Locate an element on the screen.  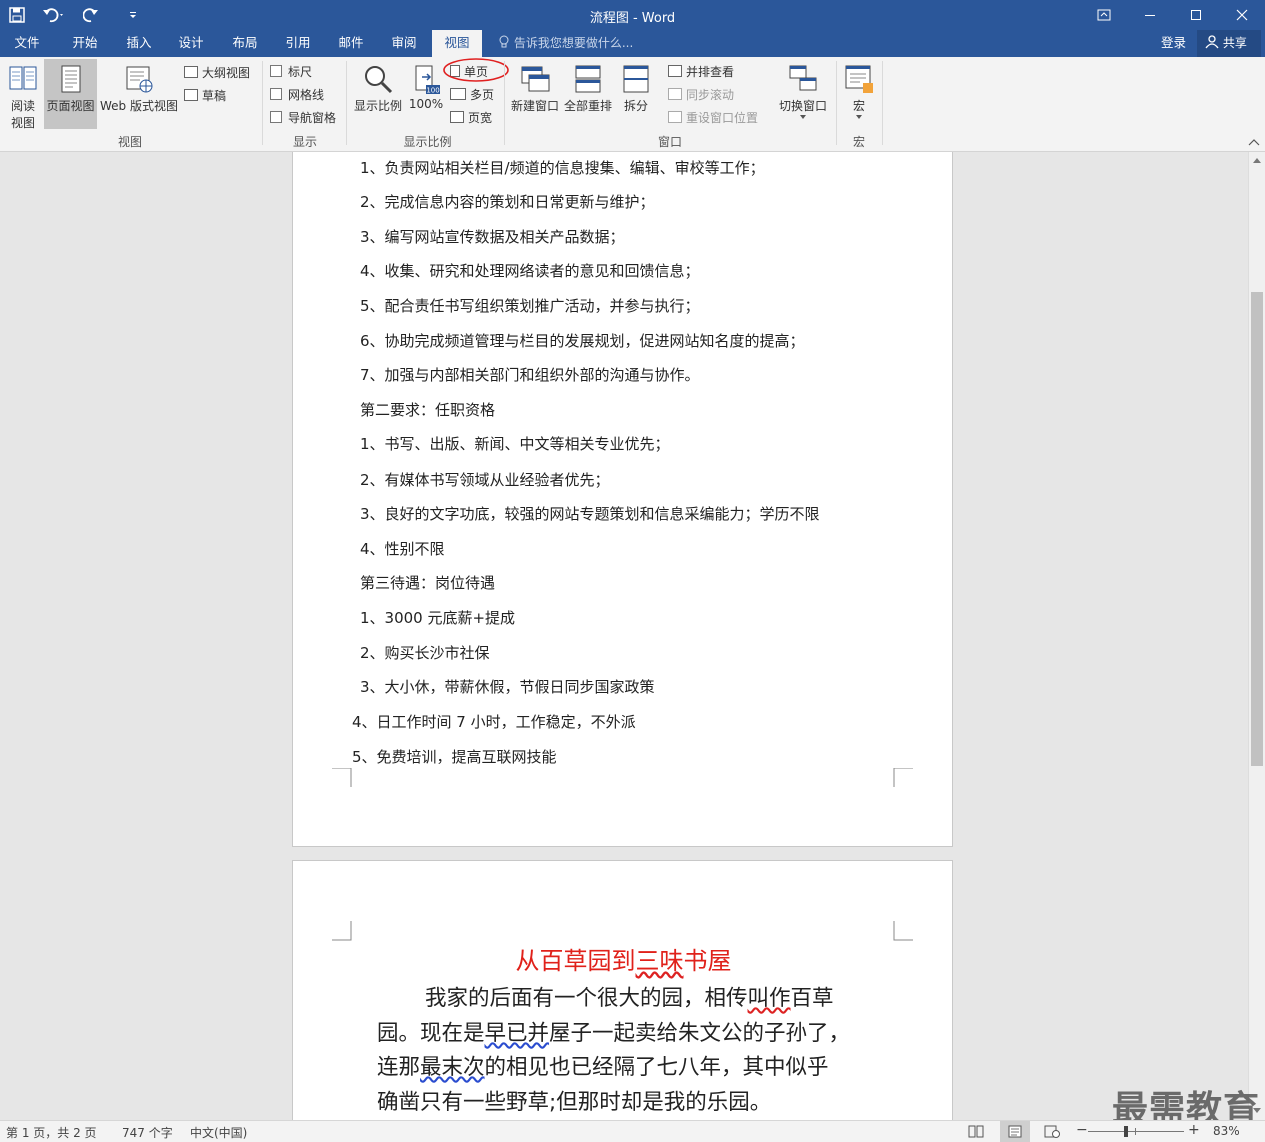
ribbon-display-icon is located at coordinates (1104, 15).